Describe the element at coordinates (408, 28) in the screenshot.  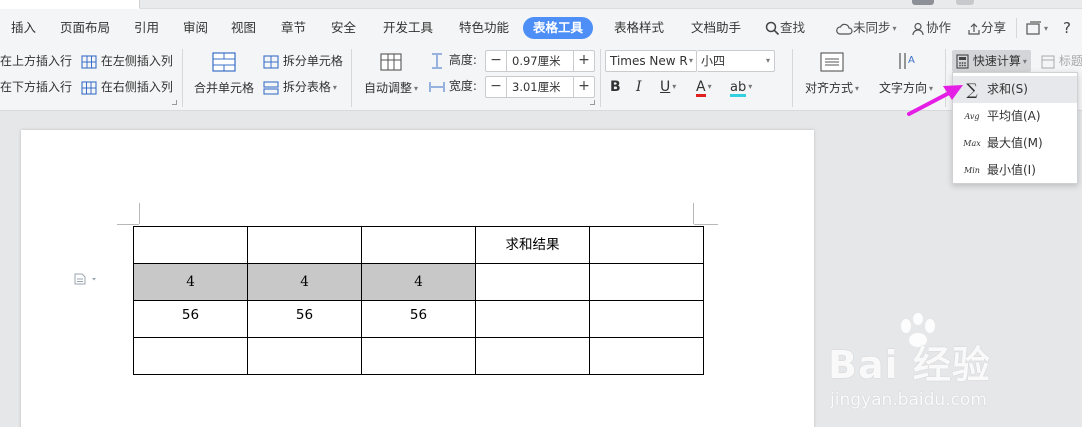
I see `tab-developer: 开发工具` at that location.